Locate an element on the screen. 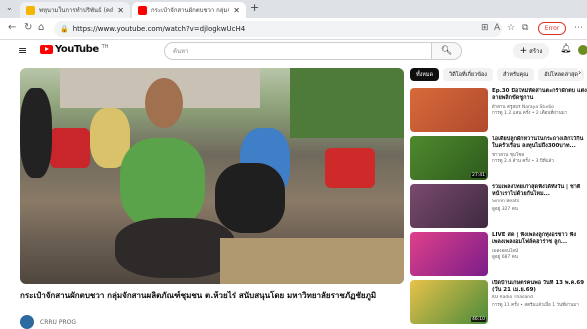  youtube-favicon-icon is located at coordinates (142, 10).